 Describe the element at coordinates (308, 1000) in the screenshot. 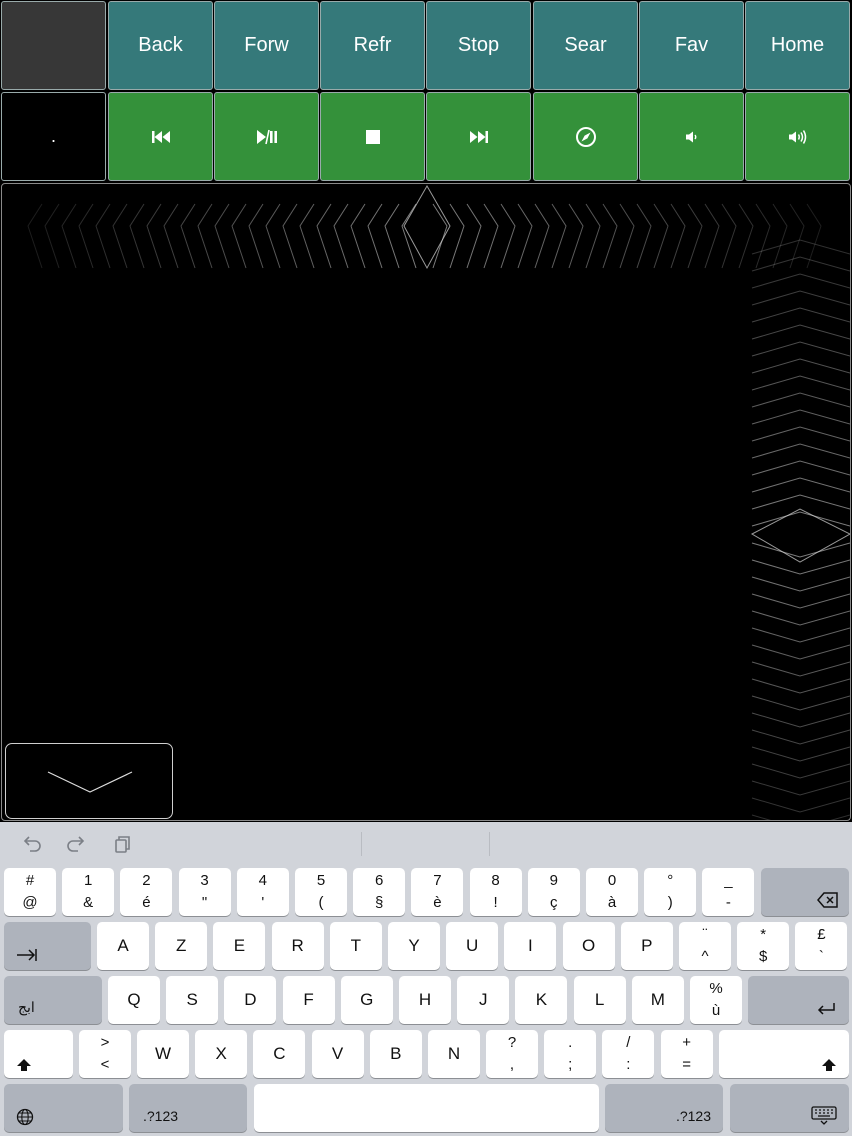

I see `key-f: F` at that location.